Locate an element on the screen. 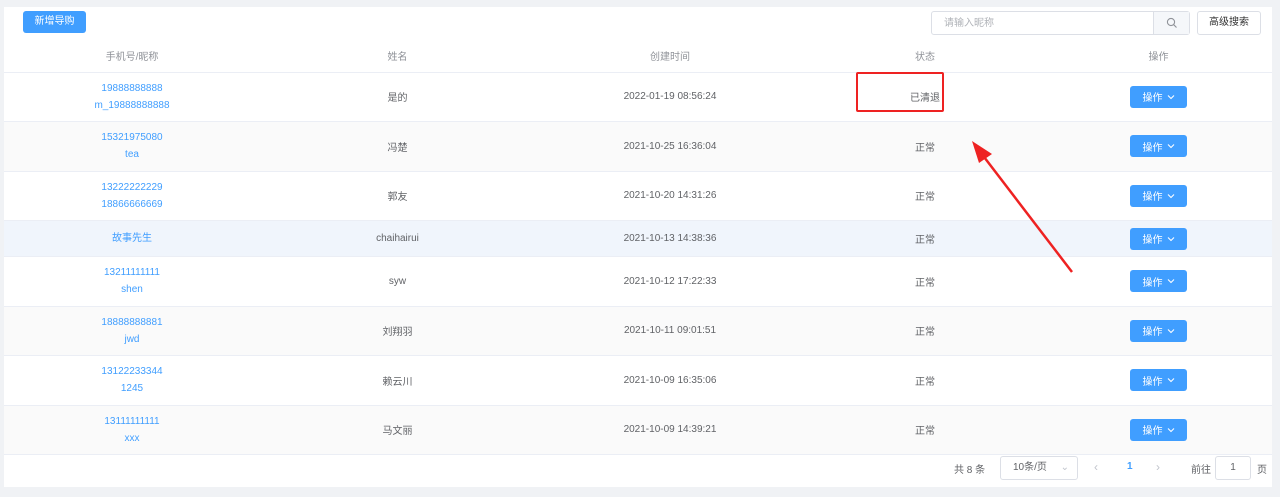 This screenshot has height=497, width=1280. nickname-link: tea is located at coordinates (132, 154).